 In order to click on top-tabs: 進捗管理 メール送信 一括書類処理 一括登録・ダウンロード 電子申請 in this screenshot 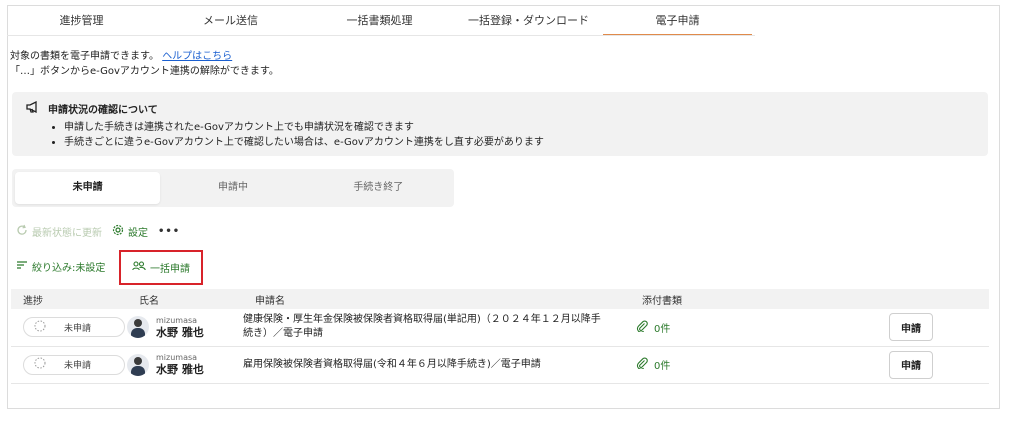, I will do `click(381, 23)`.